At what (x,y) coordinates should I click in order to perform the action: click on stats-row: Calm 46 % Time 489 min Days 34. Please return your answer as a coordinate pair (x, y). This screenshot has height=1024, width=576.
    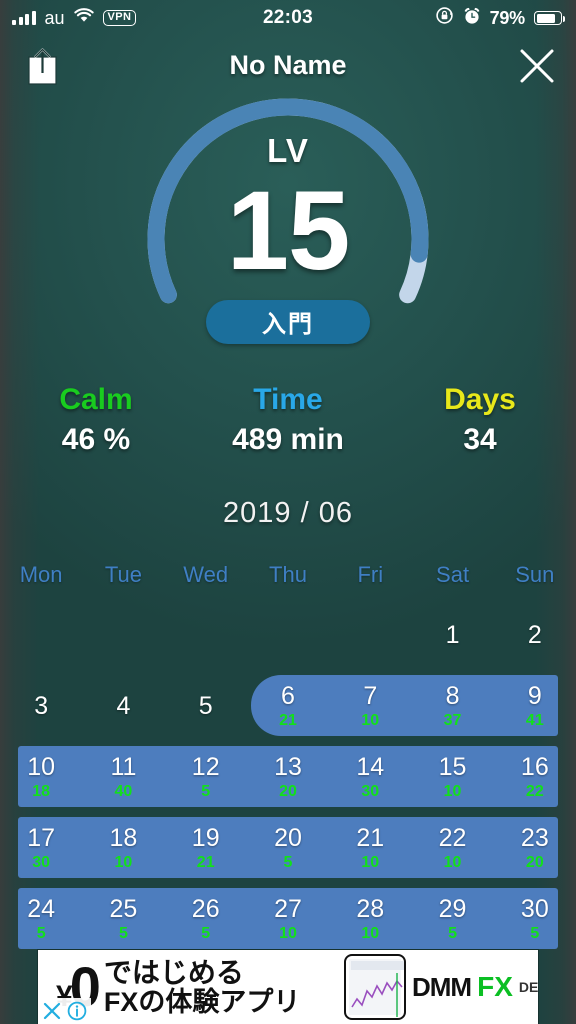
    Looking at the image, I should click on (288, 420).